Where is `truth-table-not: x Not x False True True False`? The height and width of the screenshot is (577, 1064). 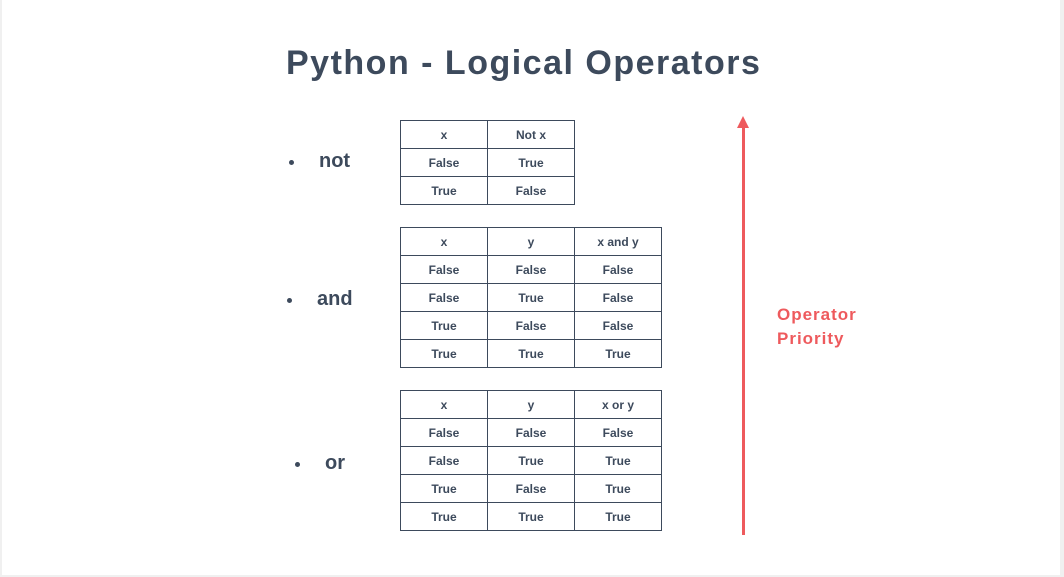 truth-table-not: x Not x False True True False is located at coordinates (487, 162).